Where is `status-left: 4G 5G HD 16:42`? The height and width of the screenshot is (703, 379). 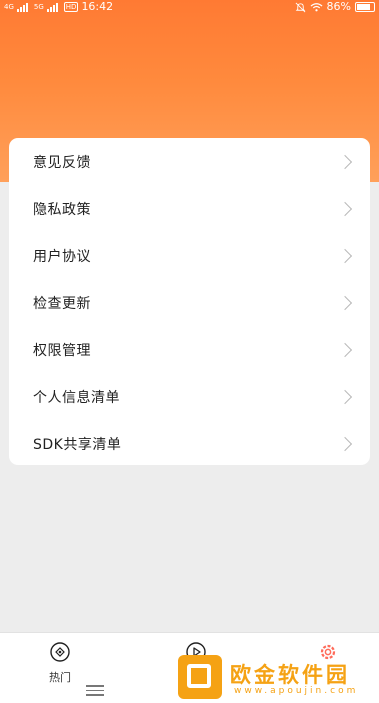
status-left: 4G 5G HD 16:42 is located at coordinates (58, 7).